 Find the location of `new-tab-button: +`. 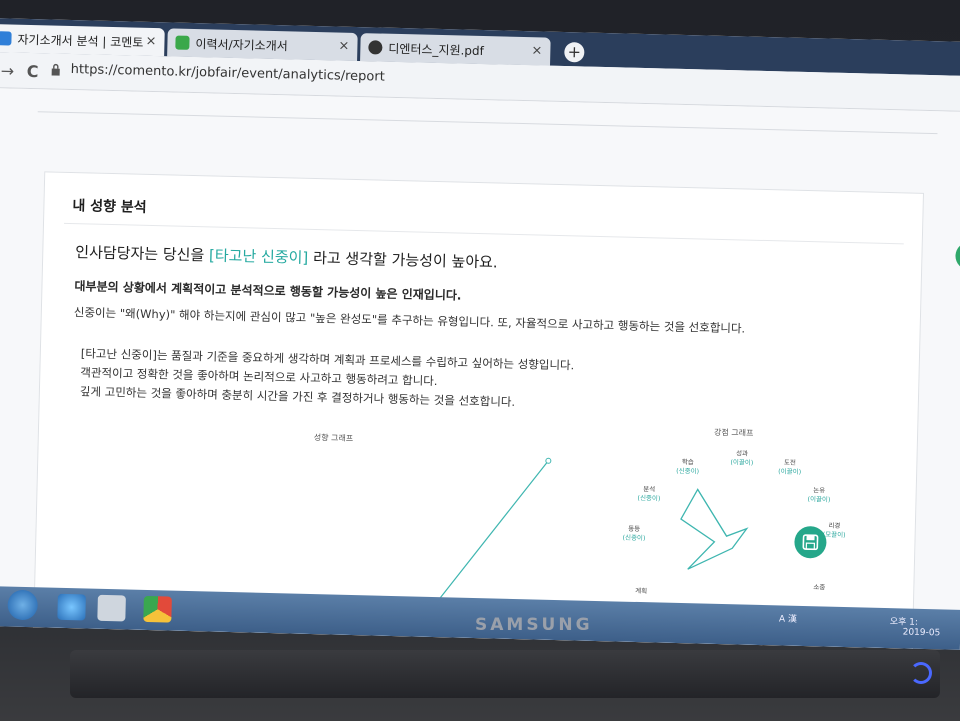

new-tab-button: + is located at coordinates (574, 52).